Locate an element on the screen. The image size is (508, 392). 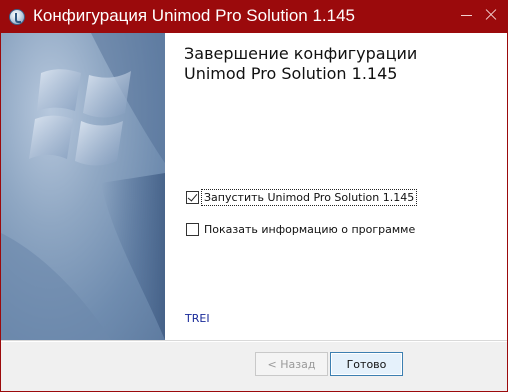
finish-button: Готово is located at coordinates (366, 364).